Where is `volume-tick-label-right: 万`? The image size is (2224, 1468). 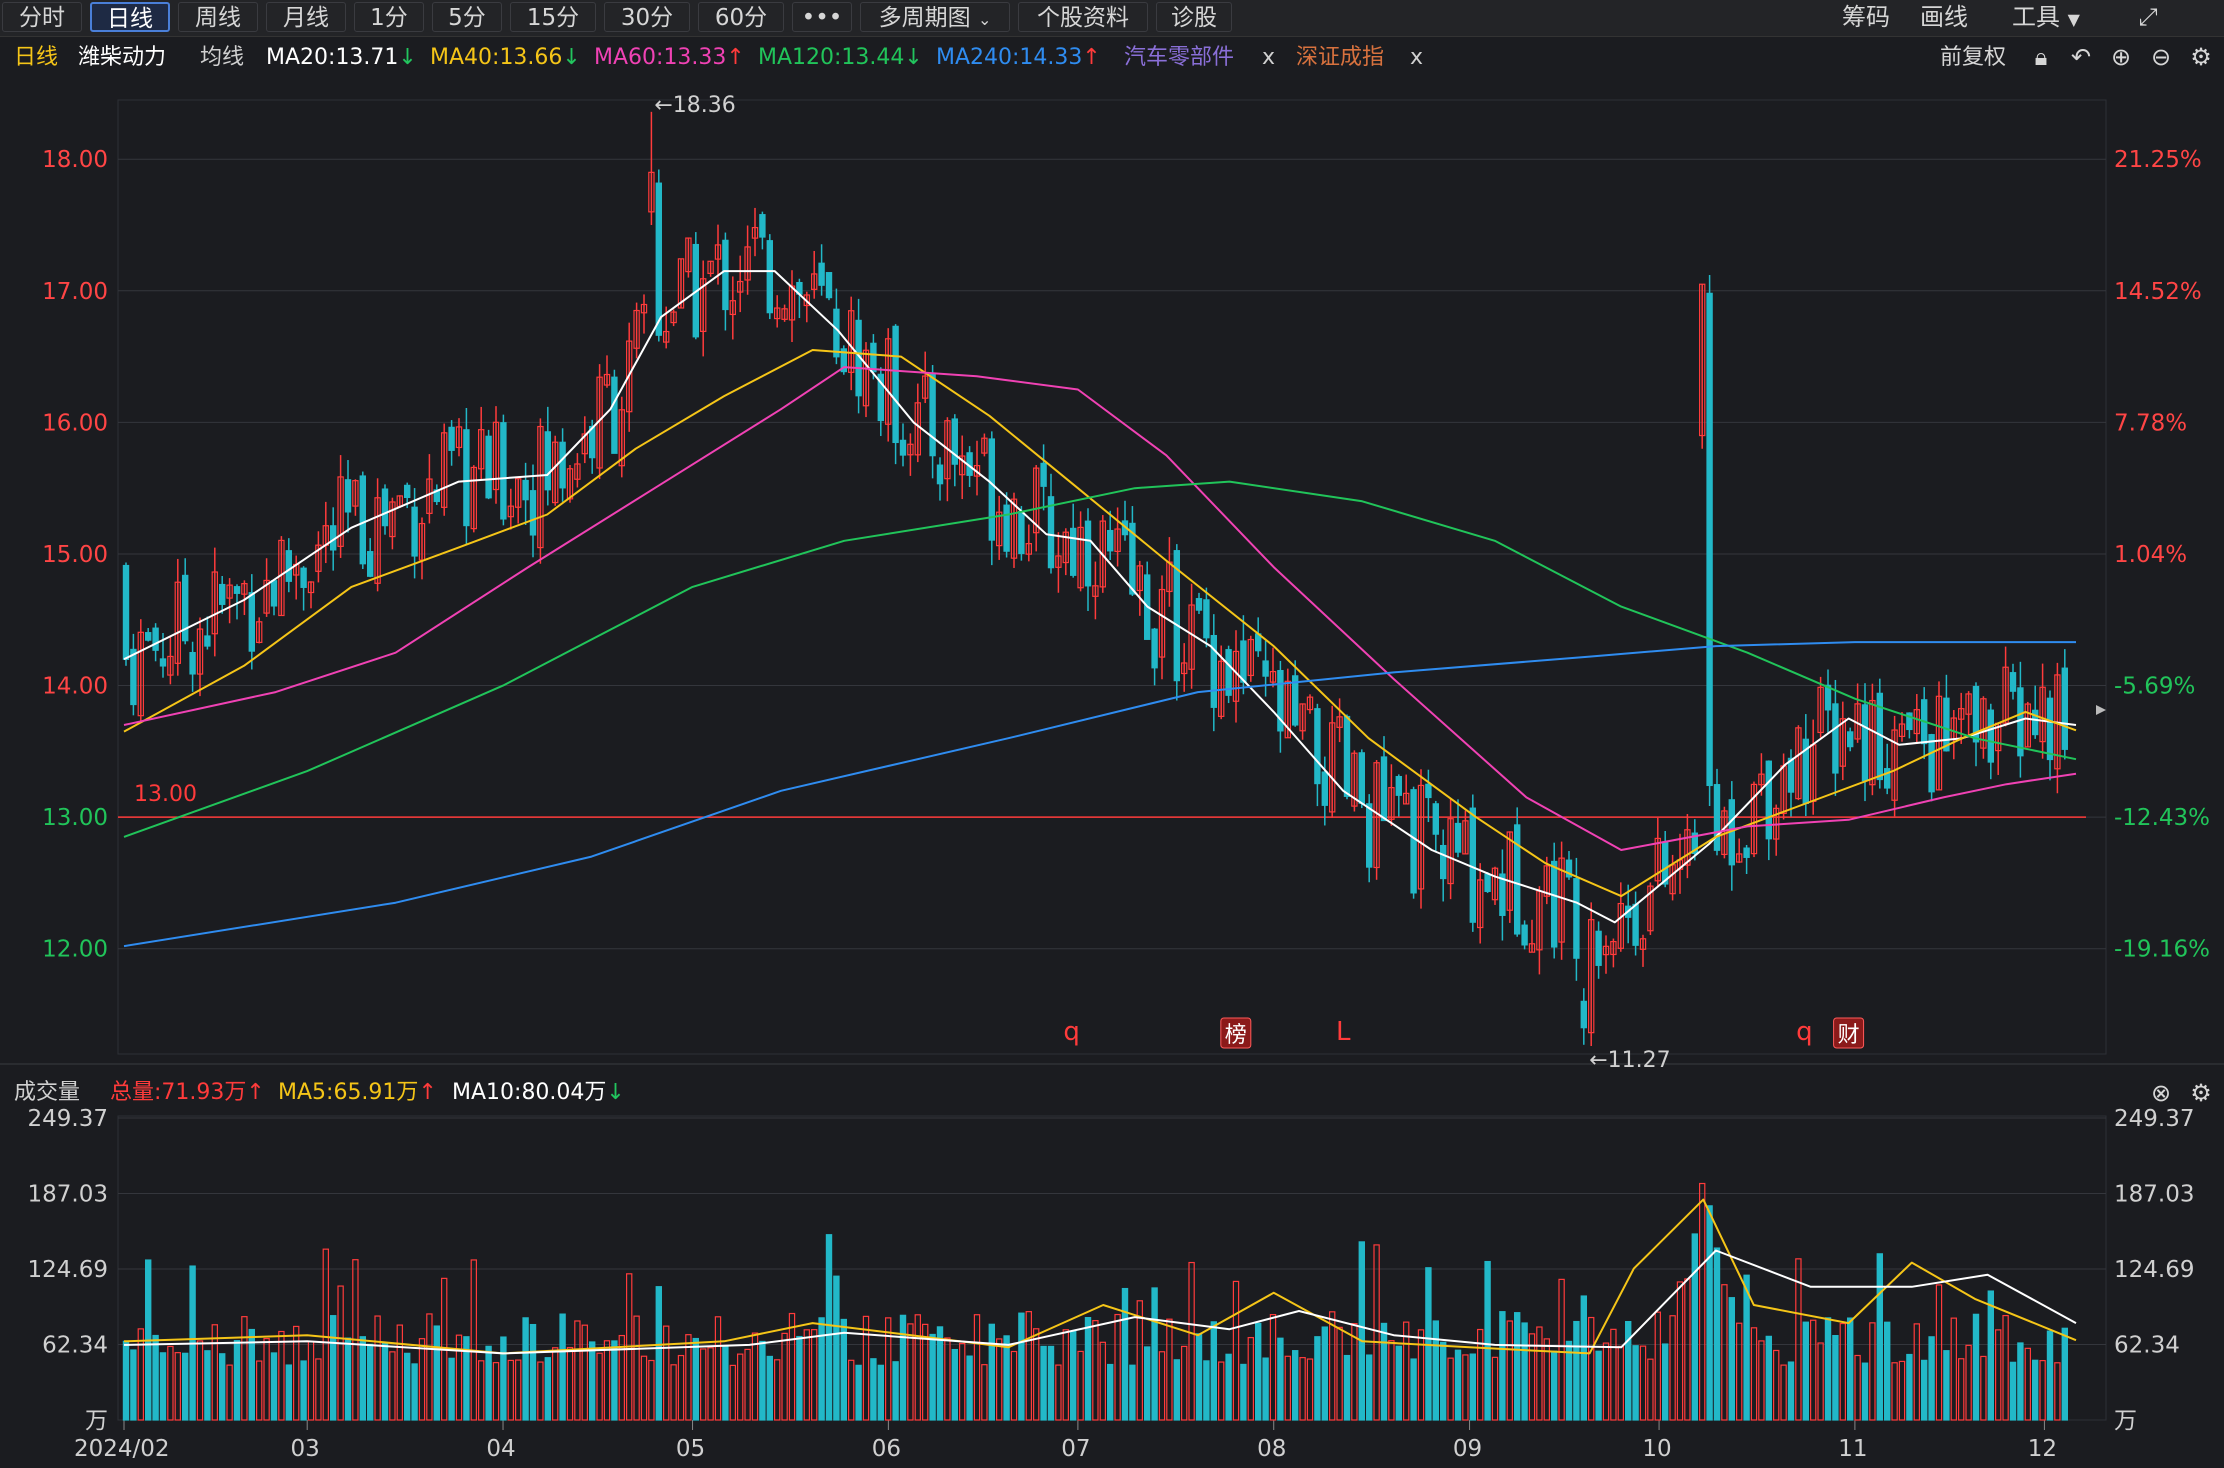 volume-tick-label-right: 万 is located at coordinates (2125, 1421).